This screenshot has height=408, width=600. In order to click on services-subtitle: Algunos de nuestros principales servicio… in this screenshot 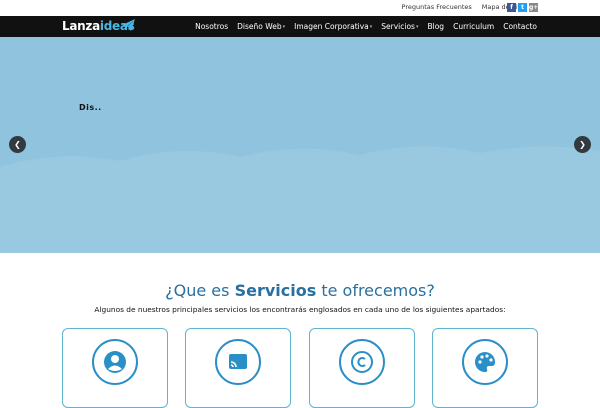, I will do `click(300, 309)`.